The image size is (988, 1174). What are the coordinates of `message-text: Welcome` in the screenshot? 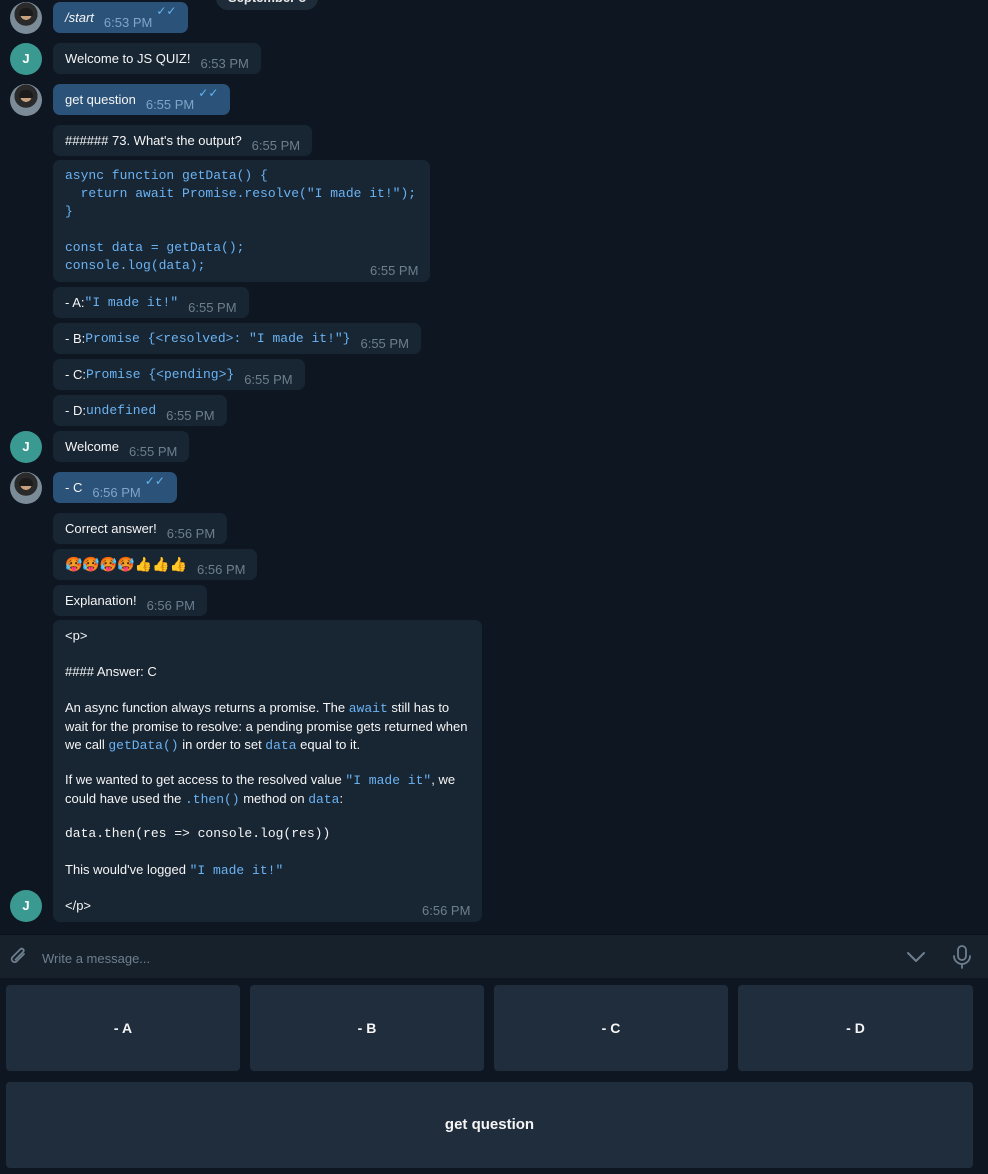 It's located at (92, 446).